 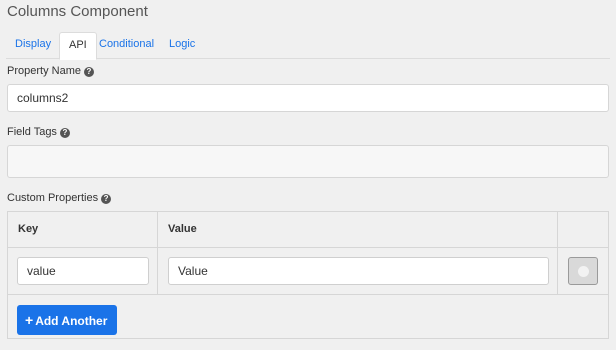 What do you see at coordinates (308, 294) in the screenshot?
I see `row-divider` at bounding box center [308, 294].